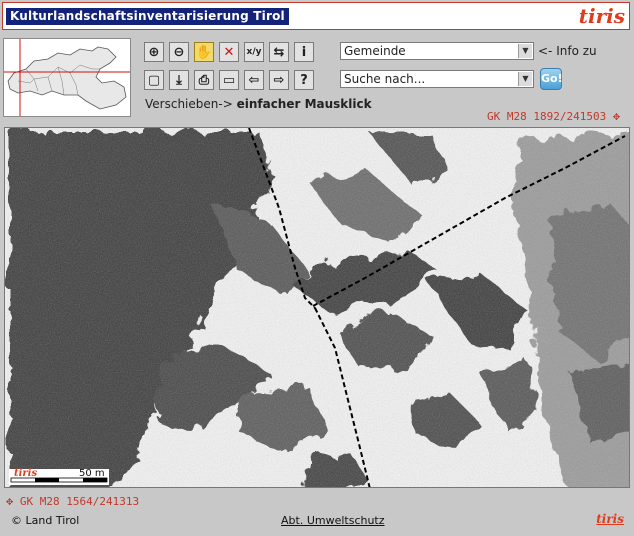  I want to click on overview-map, so click(67, 77).